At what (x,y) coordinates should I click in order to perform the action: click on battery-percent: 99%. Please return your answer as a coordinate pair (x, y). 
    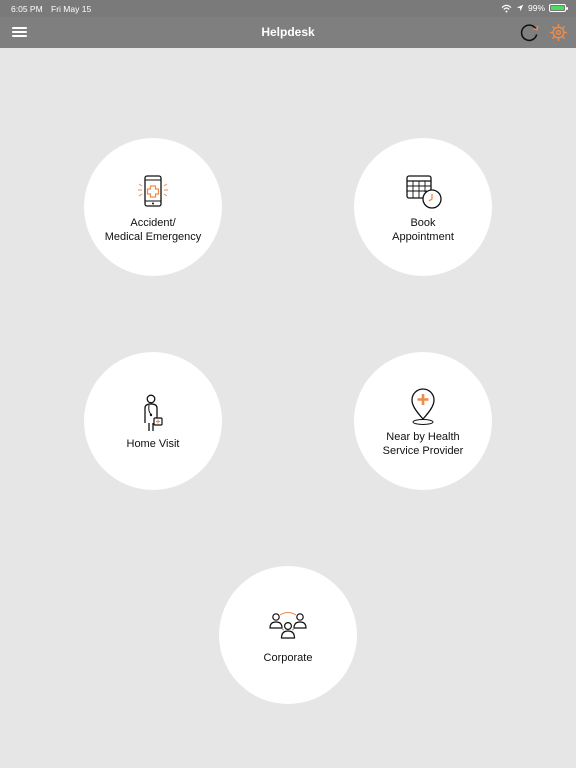
    Looking at the image, I should click on (536, 8).